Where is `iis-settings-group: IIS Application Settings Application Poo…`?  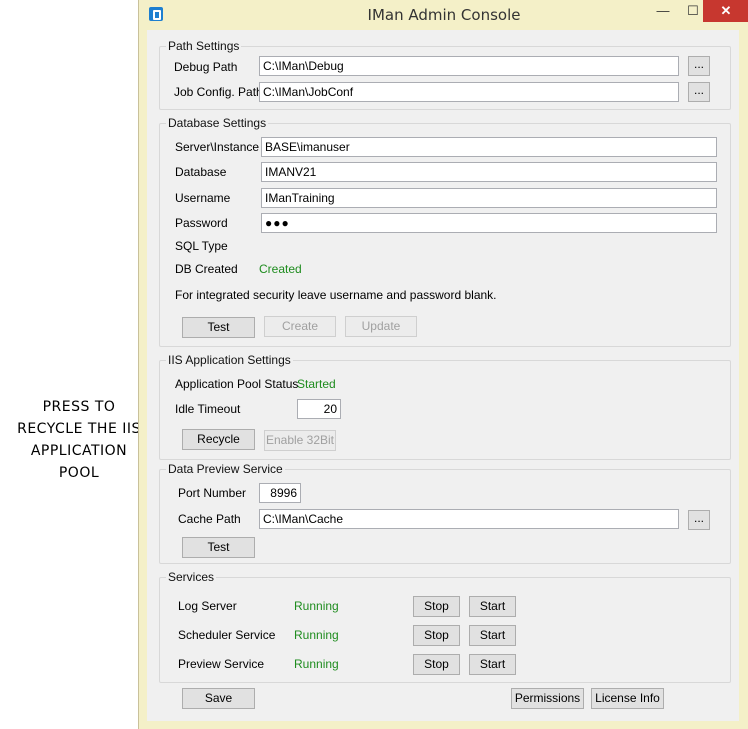
iis-settings-group: IIS Application Settings Application Poo… is located at coordinates (445, 406).